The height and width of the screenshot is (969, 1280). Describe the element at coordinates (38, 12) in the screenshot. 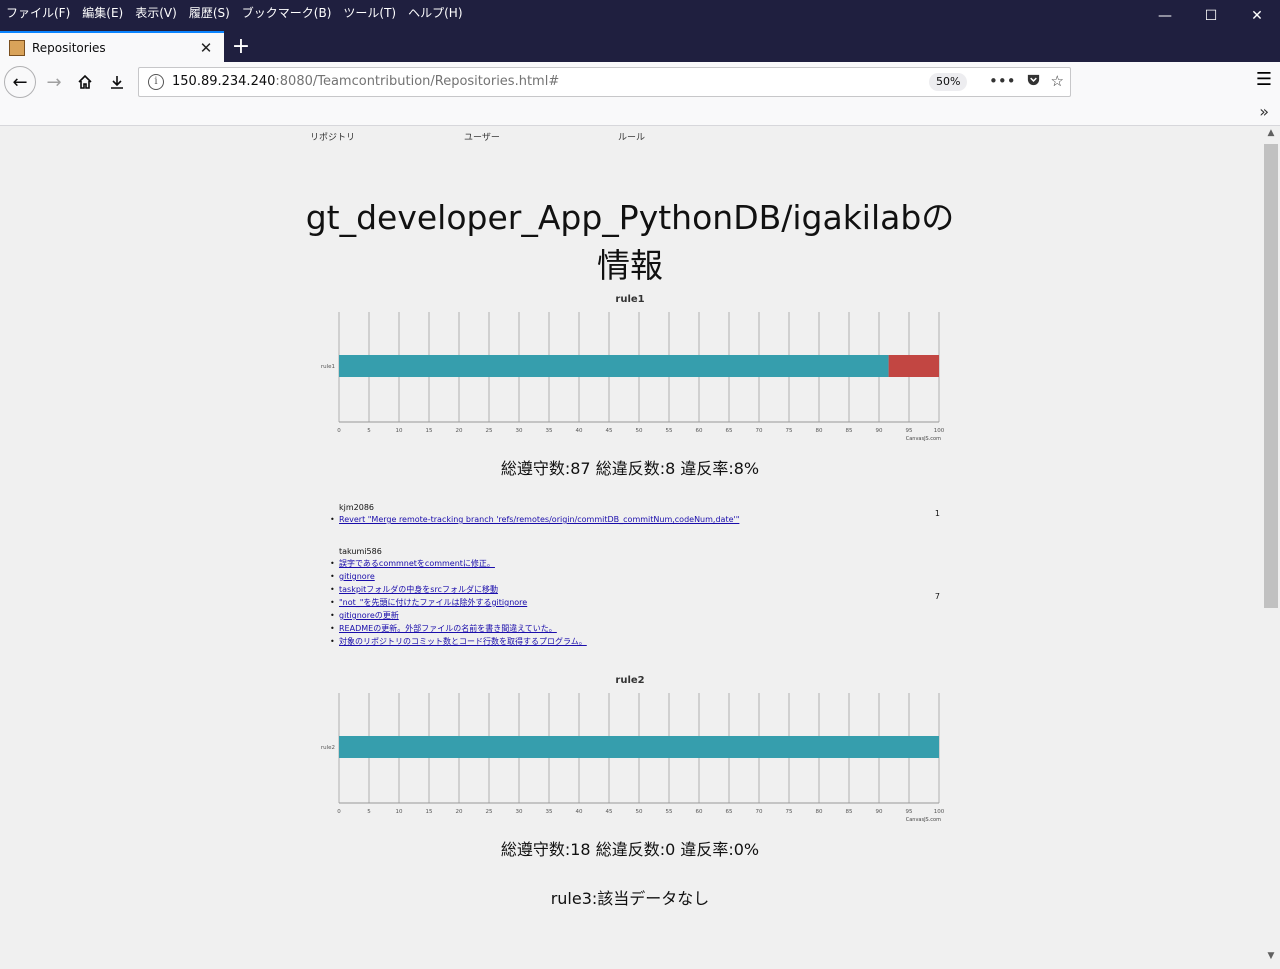

I see `menu-file: ファイル(F)` at that location.